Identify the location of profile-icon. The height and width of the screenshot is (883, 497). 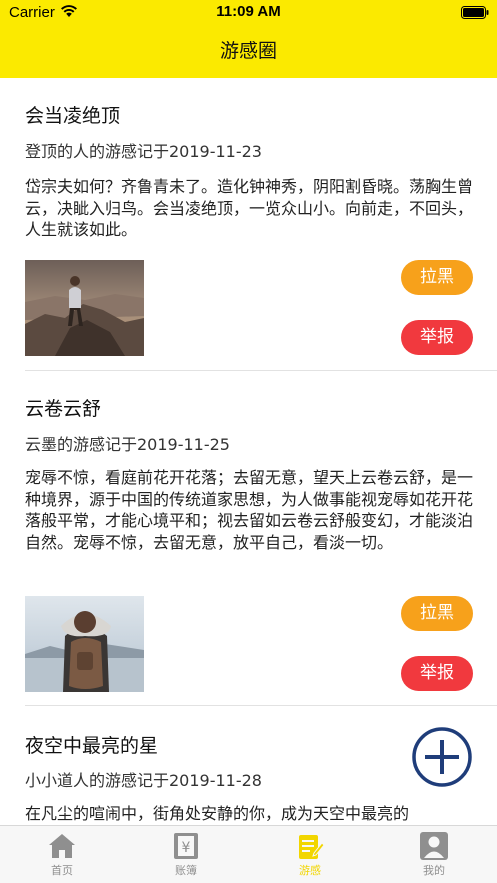
(434, 846).